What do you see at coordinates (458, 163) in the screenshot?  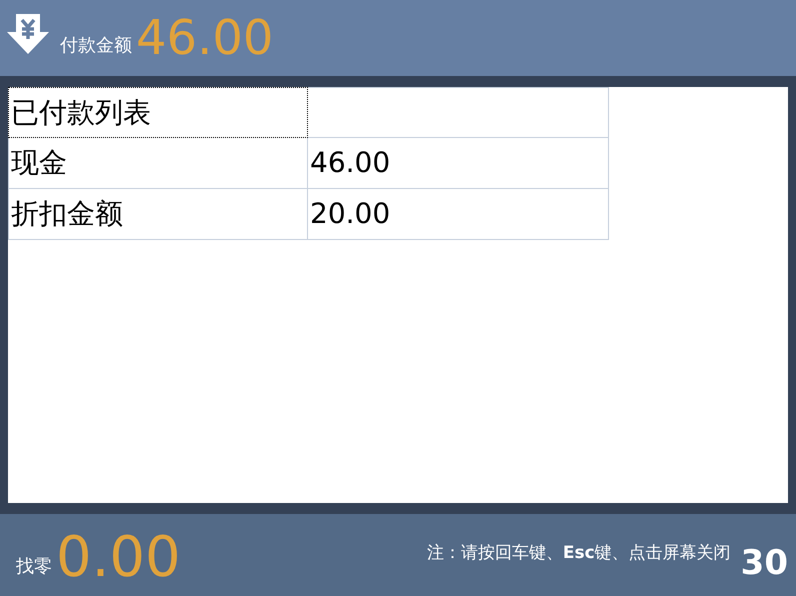 I see `table-cell: 46.00` at bounding box center [458, 163].